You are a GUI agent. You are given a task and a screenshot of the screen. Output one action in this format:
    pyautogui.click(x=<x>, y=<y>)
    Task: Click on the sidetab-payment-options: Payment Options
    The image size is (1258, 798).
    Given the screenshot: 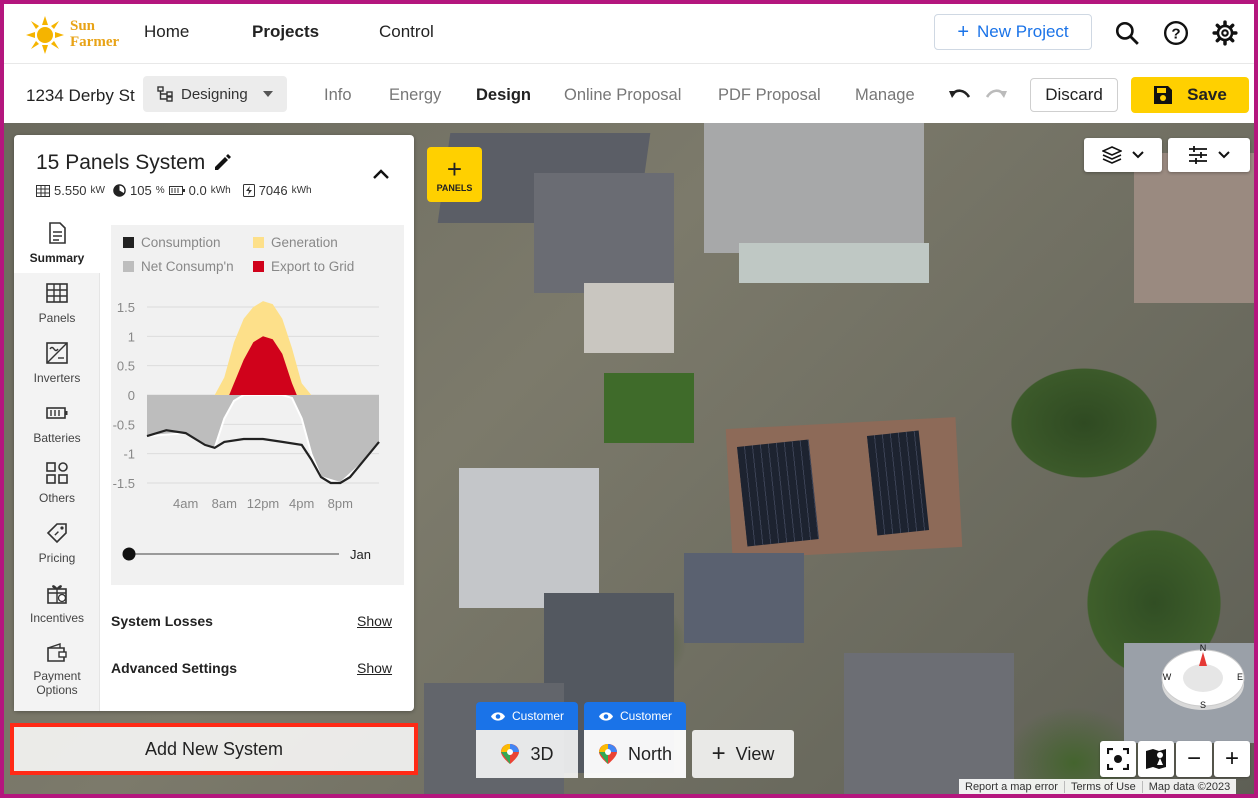 What is the action you would take?
    pyautogui.click(x=57, y=672)
    